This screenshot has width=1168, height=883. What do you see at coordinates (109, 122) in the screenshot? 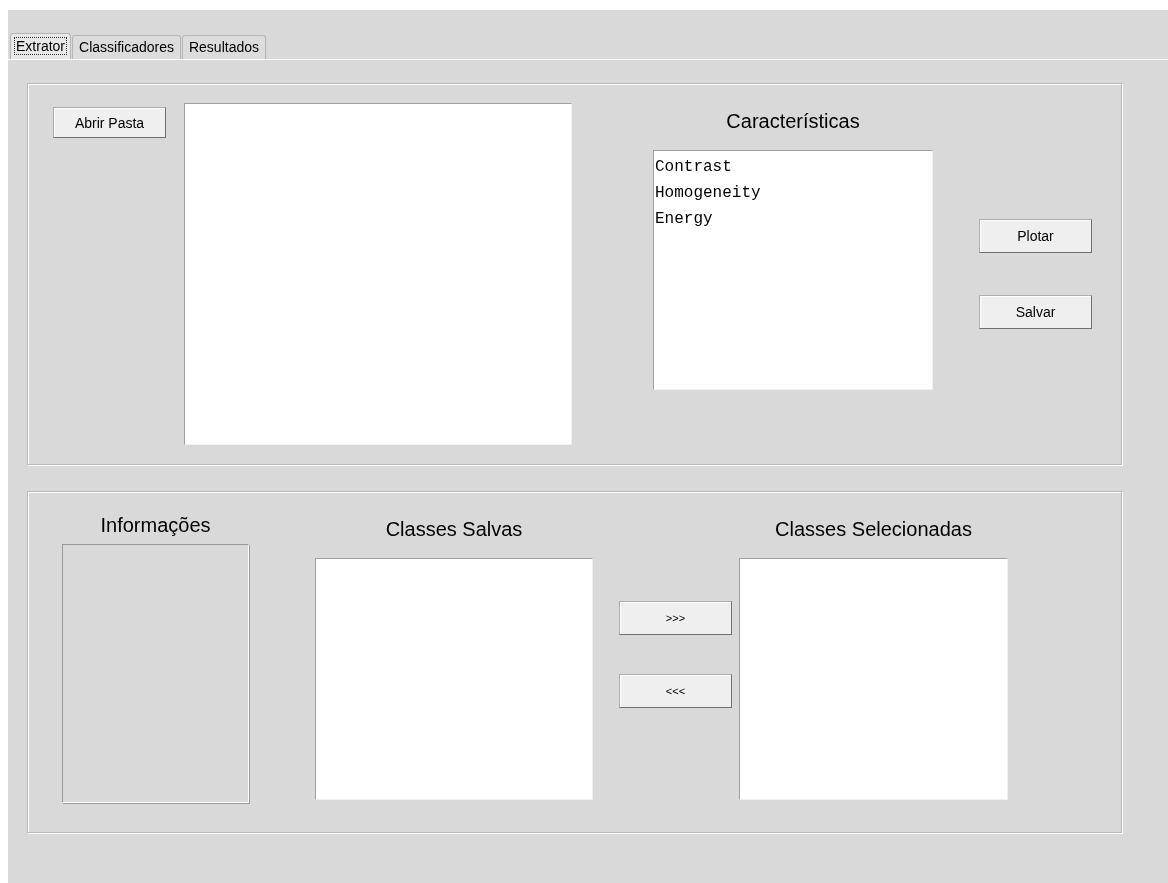
I see `open-folder-button: Abrir Pasta` at bounding box center [109, 122].